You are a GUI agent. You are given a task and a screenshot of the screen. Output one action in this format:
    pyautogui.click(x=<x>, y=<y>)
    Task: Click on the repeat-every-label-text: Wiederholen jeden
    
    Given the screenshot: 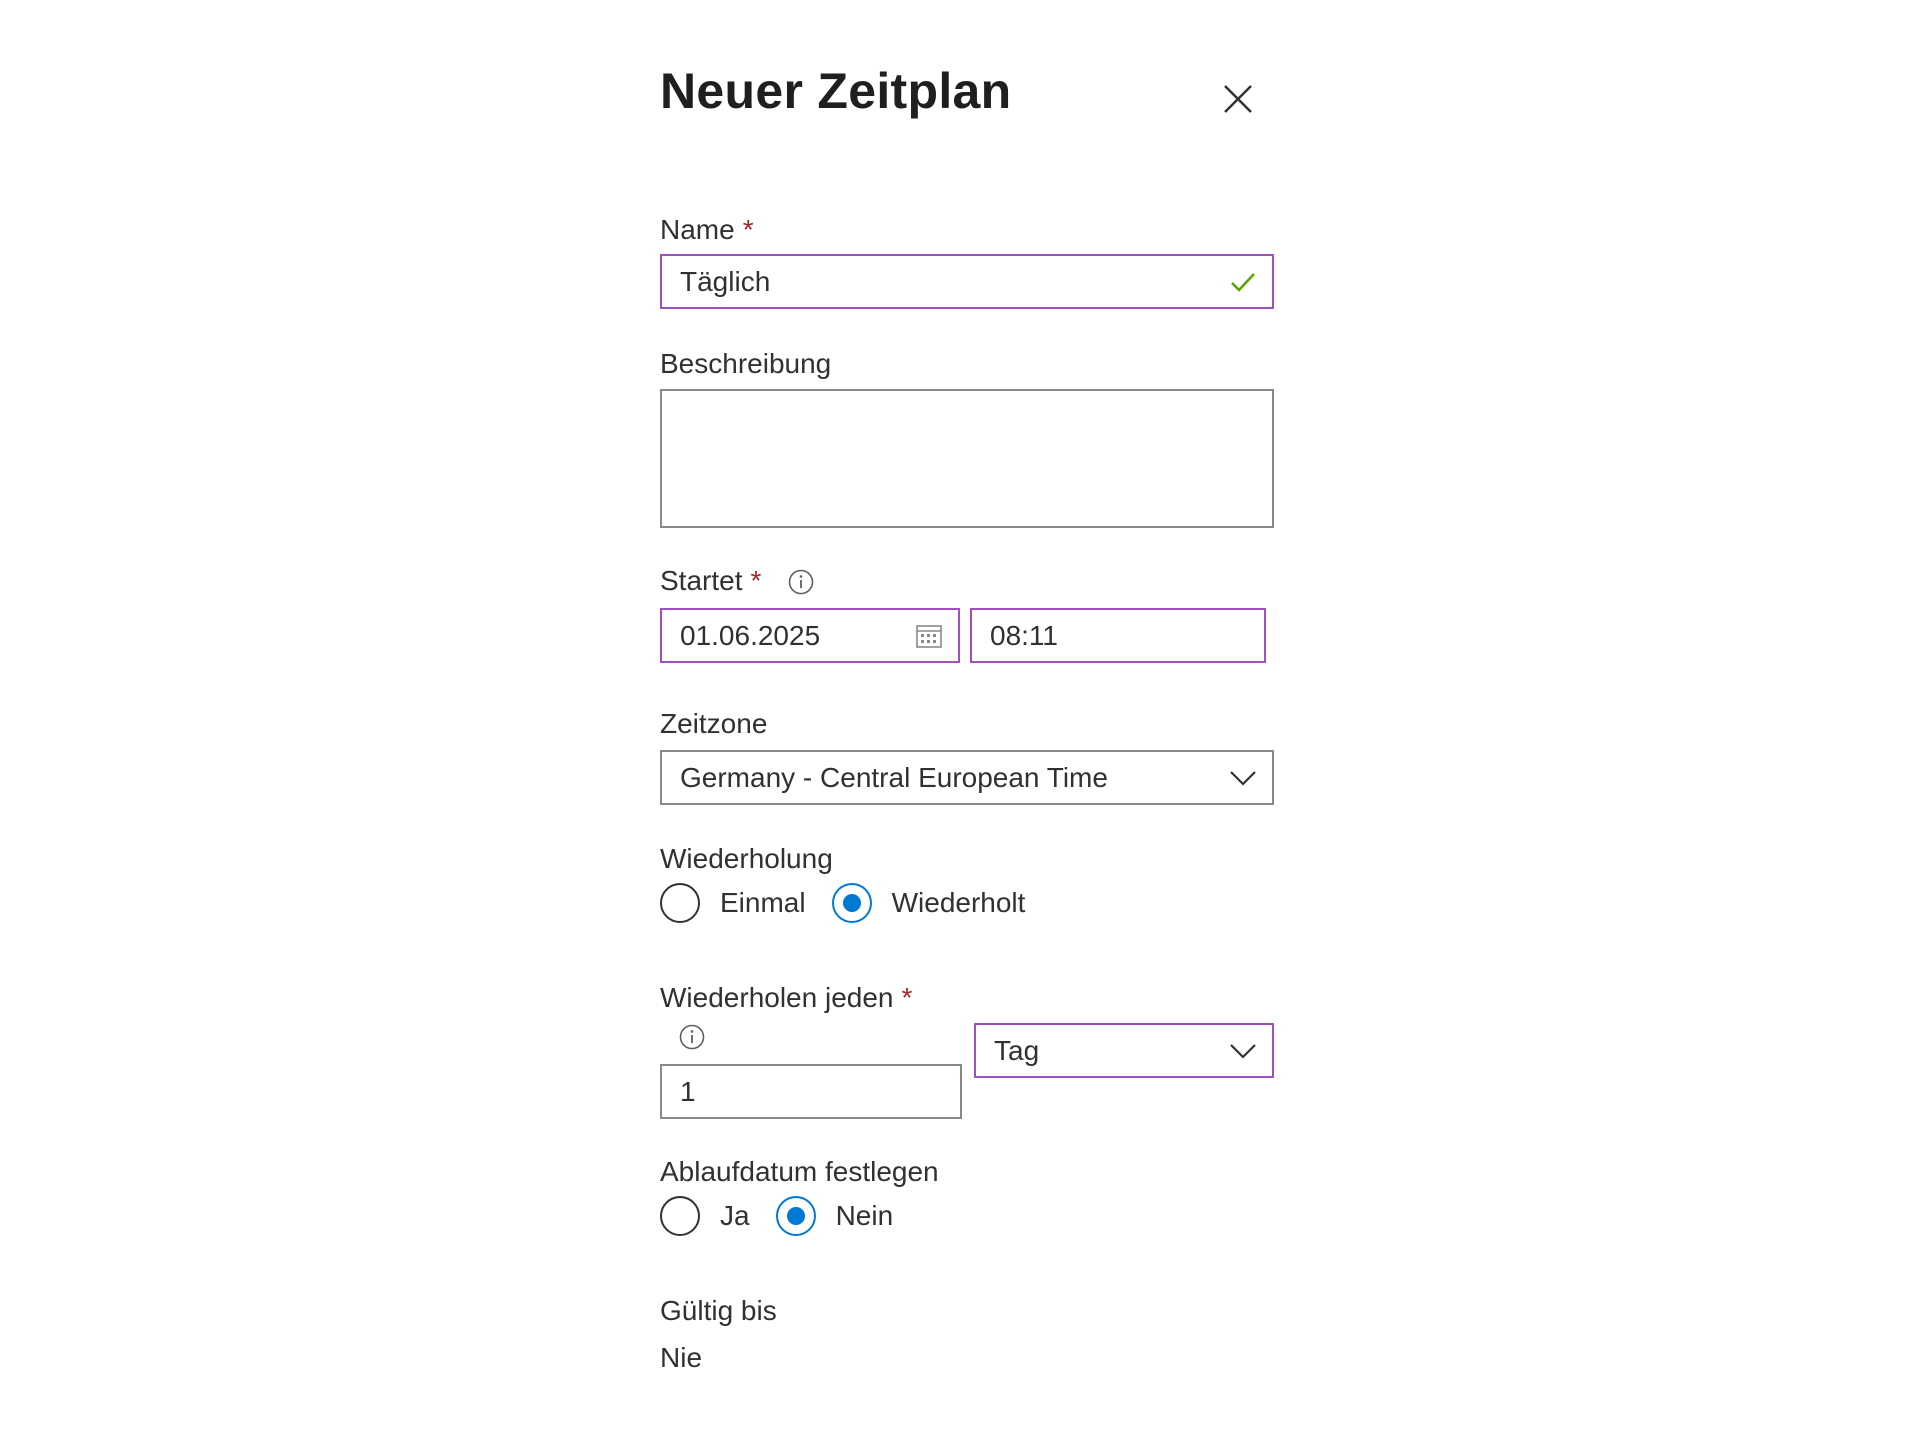 What is the action you would take?
    pyautogui.click(x=777, y=997)
    